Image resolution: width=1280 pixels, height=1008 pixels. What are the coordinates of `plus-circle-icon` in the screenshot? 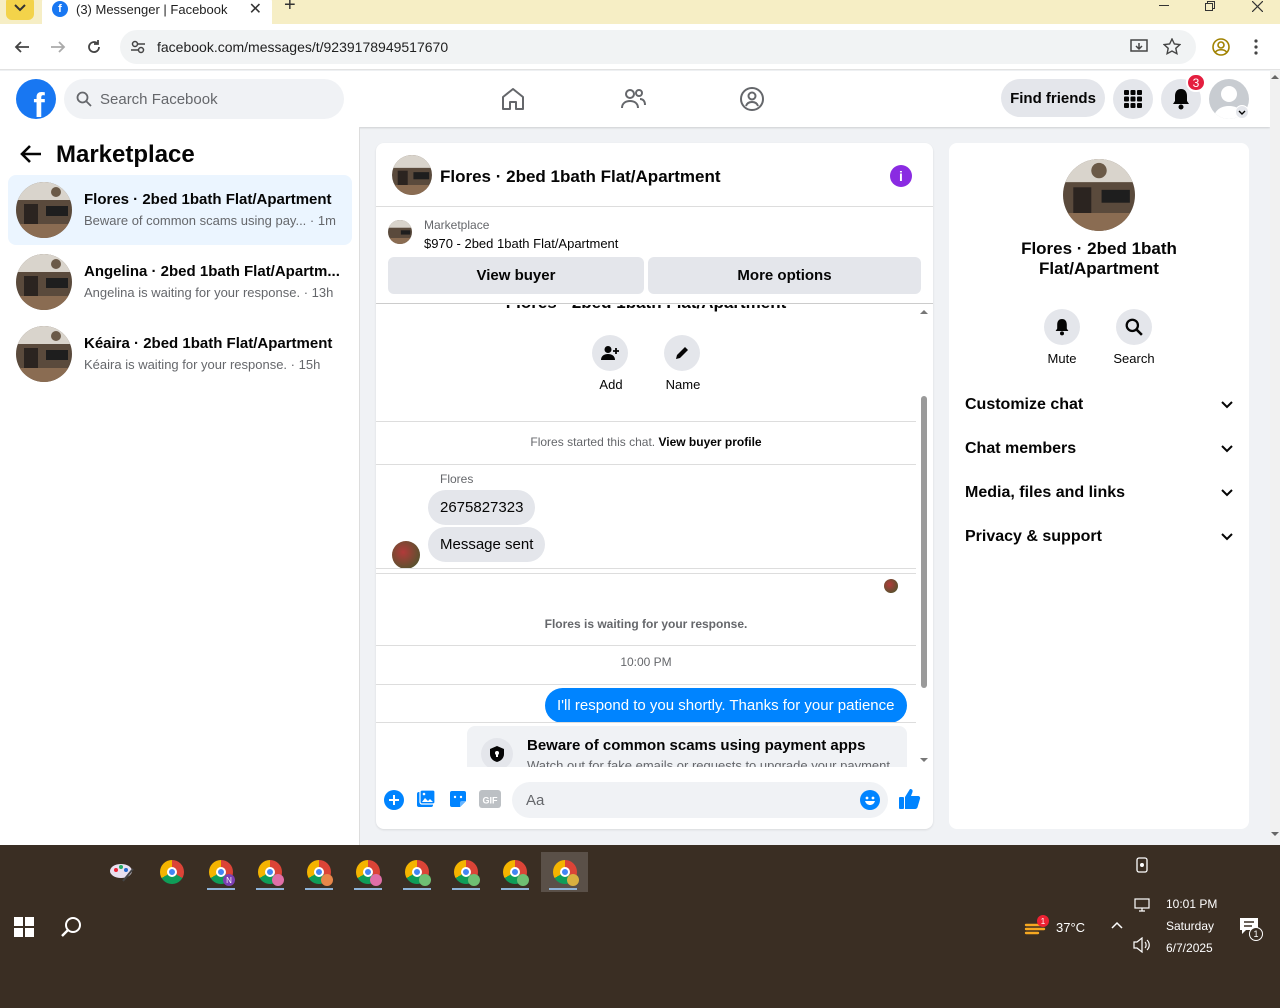 It's located at (394, 800).